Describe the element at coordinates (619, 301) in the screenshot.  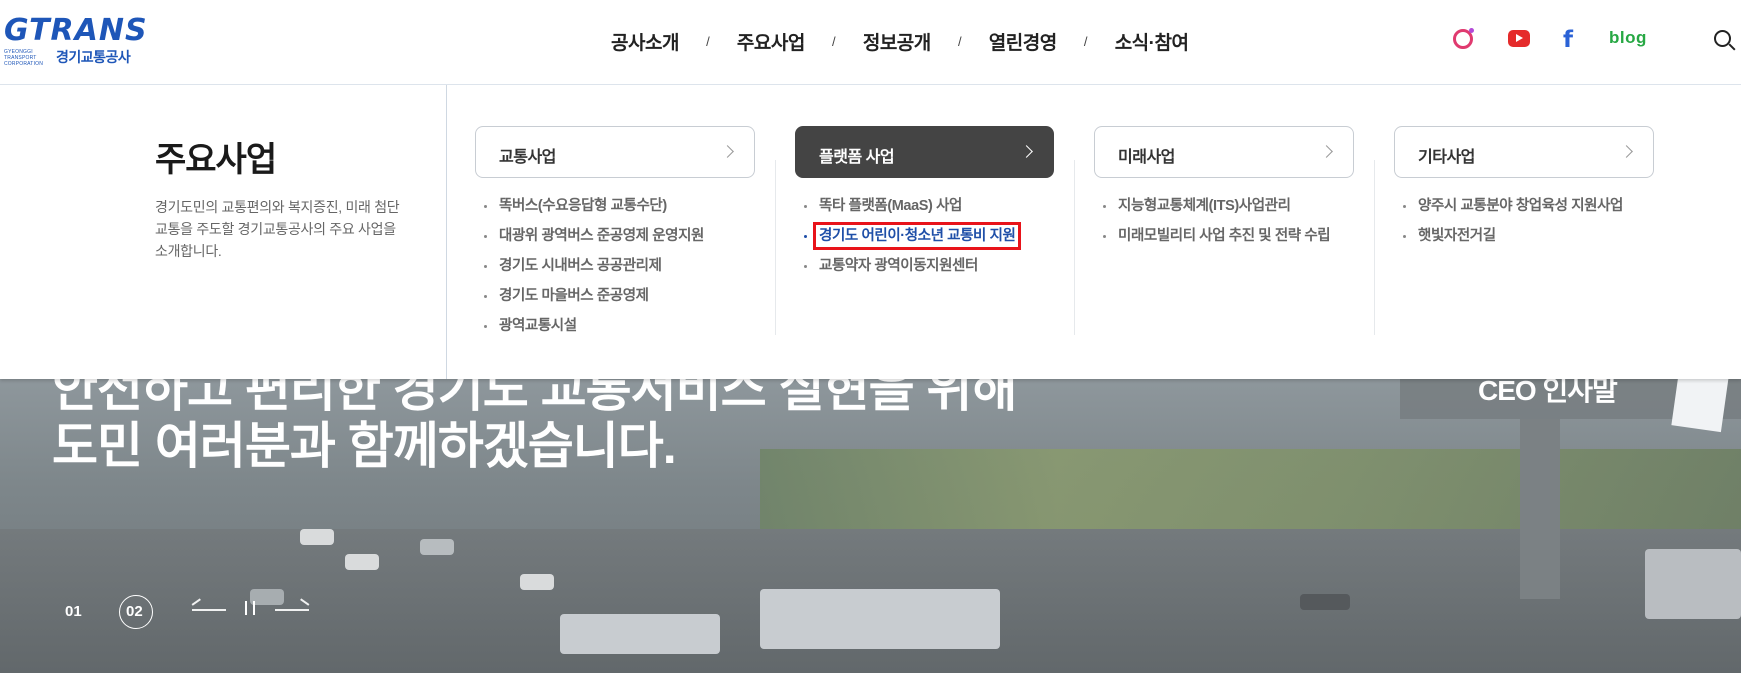
I see `menu-link: 경기도 마을버스 준공영제` at that location.